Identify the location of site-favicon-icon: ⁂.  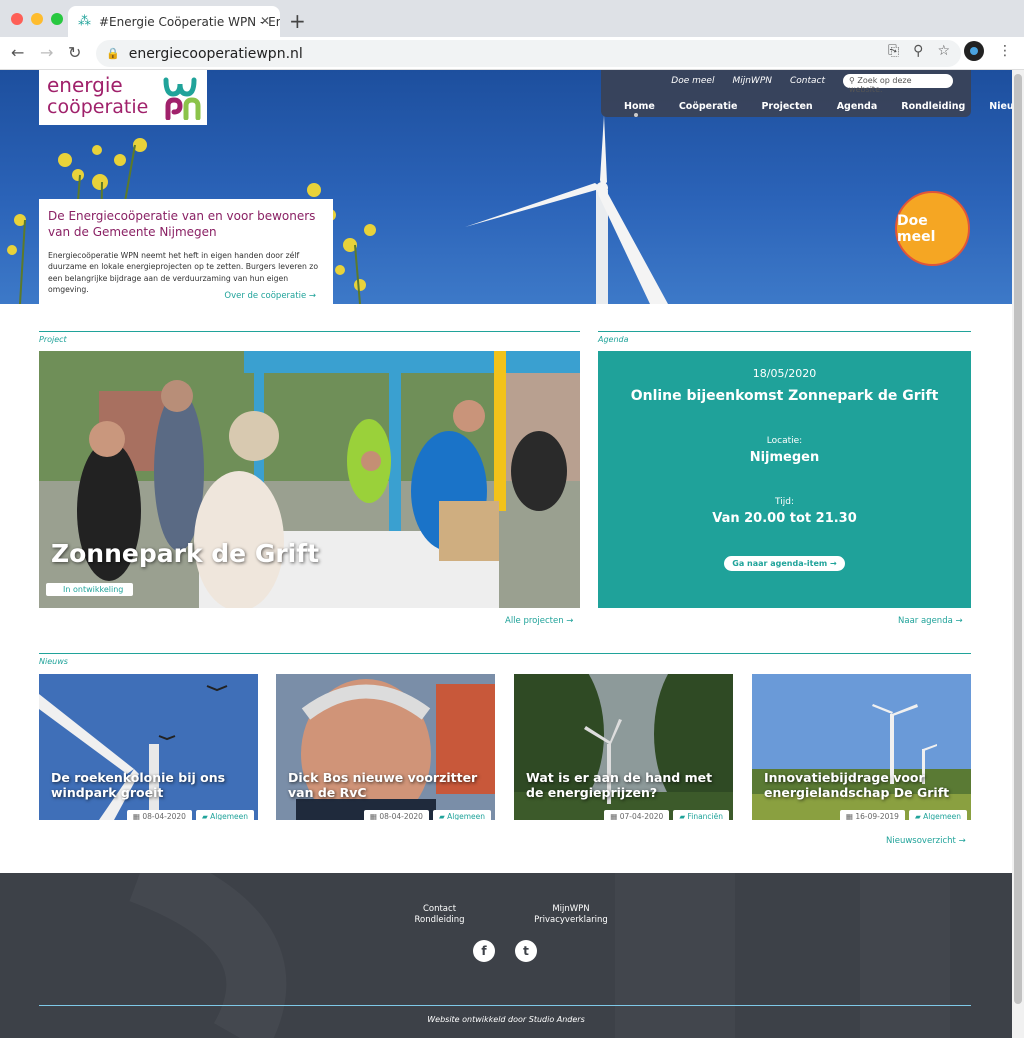
(84, 21).